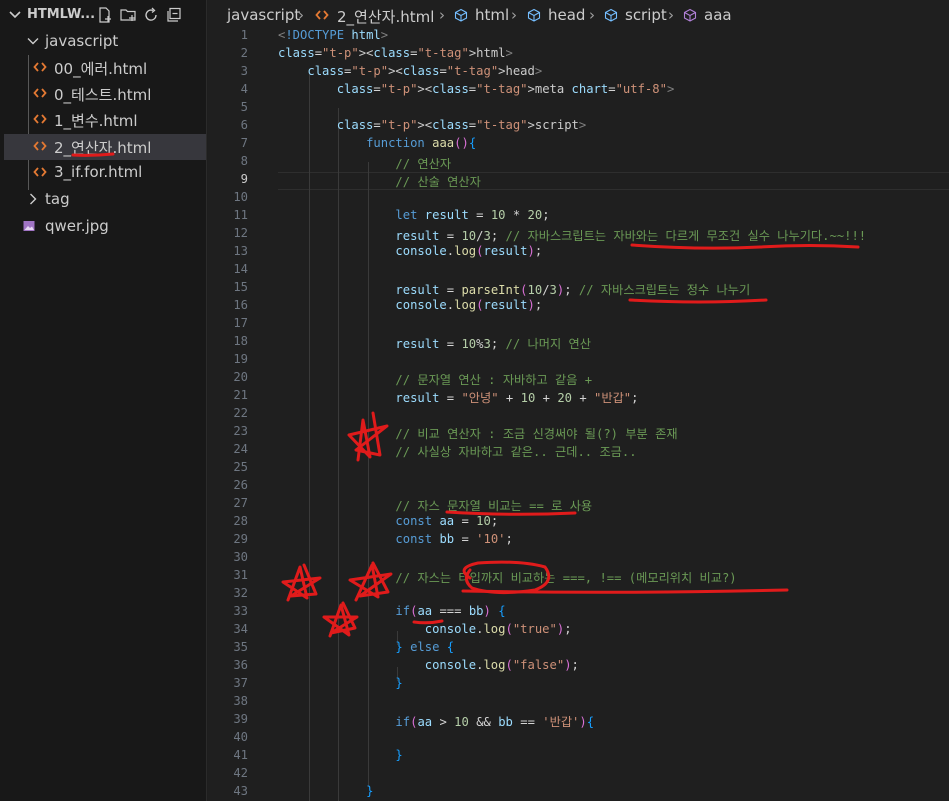  What do you see at coordinates (388, 521) in the screenshot?
I see `code-line: const aa = 10;` at bounding box center [388, 521].